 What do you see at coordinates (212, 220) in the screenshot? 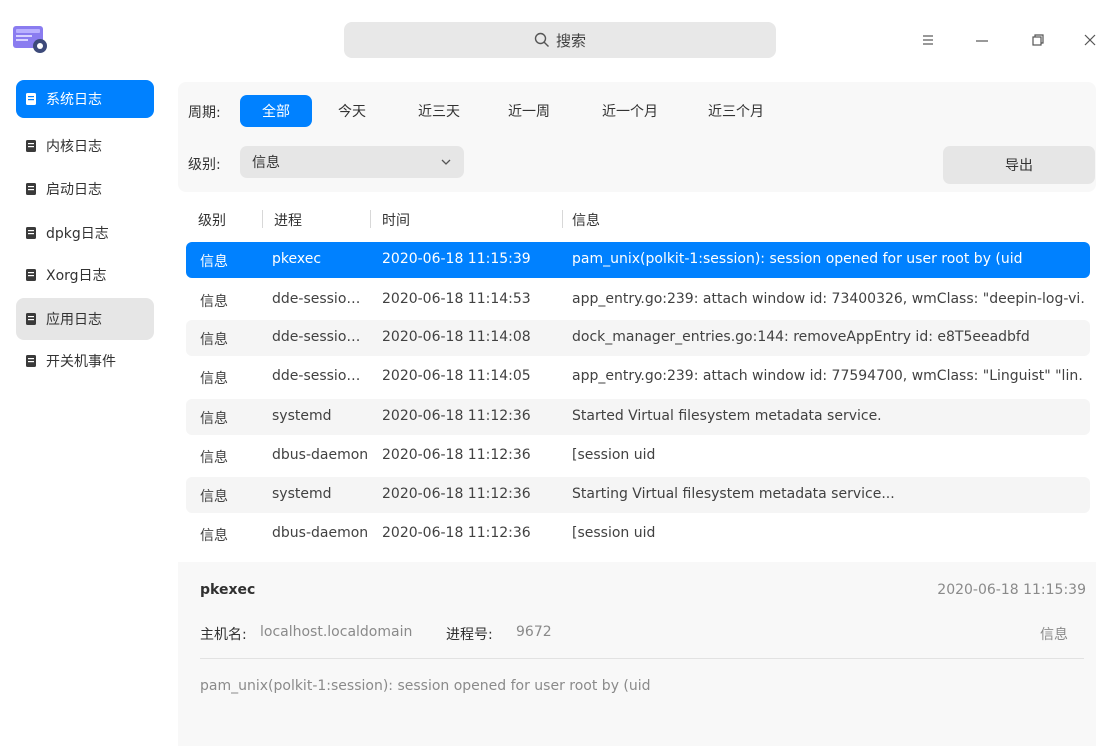
I see `column-header-level: 级别` at bounding box center [212, 220].